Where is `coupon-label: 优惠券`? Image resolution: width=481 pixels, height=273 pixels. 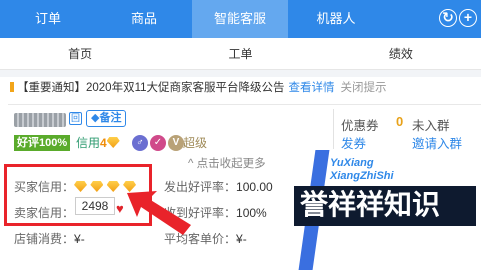 coupon-label: 优惠券 is located at coordinates (360, 126).